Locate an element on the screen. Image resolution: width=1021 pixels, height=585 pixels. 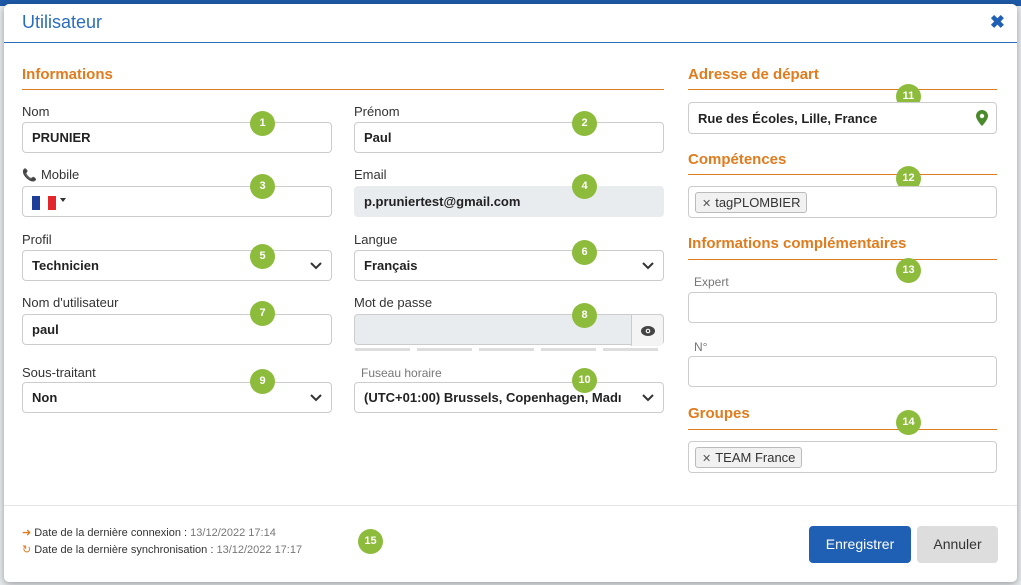
badge-15: 15 is located at coordinates (370, 541).